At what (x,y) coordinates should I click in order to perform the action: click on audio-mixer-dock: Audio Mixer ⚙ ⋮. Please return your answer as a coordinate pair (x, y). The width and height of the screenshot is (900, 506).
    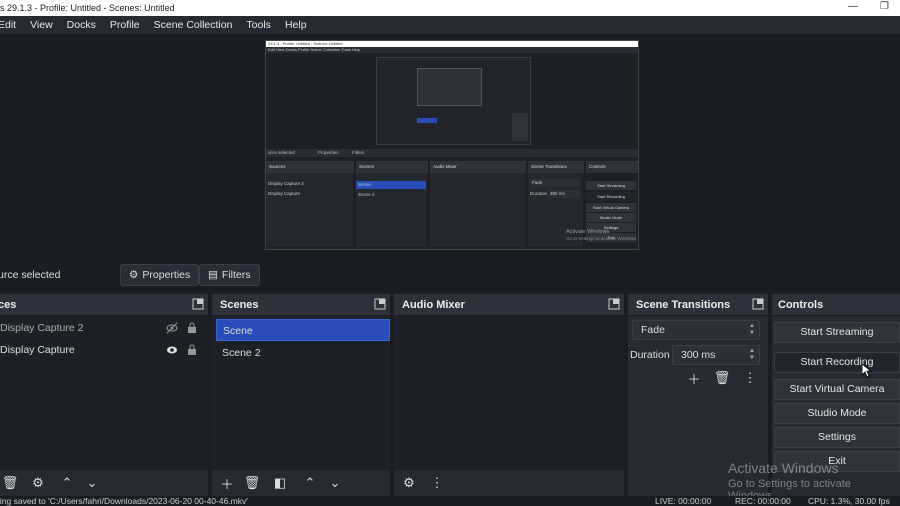
    Looking at the image, I should click on (509, 395).